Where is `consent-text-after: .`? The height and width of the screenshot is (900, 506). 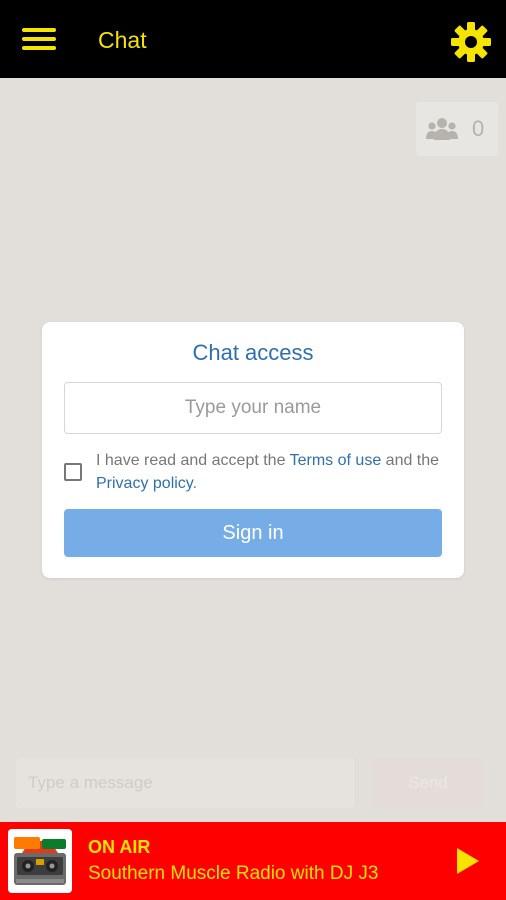
consent-text-after: . is located at coordinates (195, 483).